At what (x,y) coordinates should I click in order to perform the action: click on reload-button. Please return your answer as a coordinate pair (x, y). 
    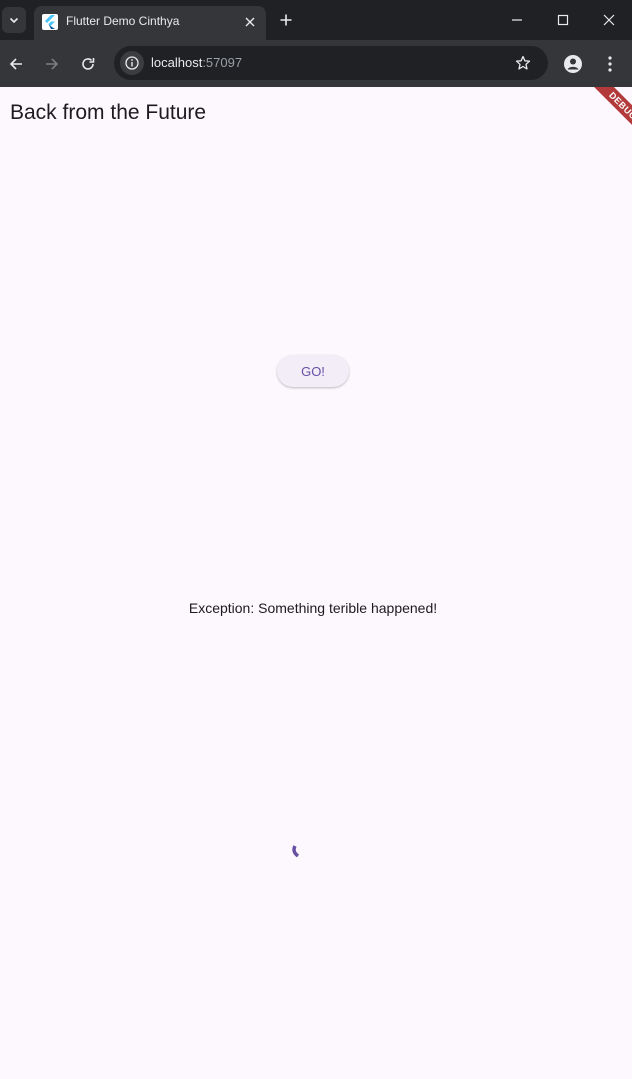
    Looking at the image, I should click on (88, 64).